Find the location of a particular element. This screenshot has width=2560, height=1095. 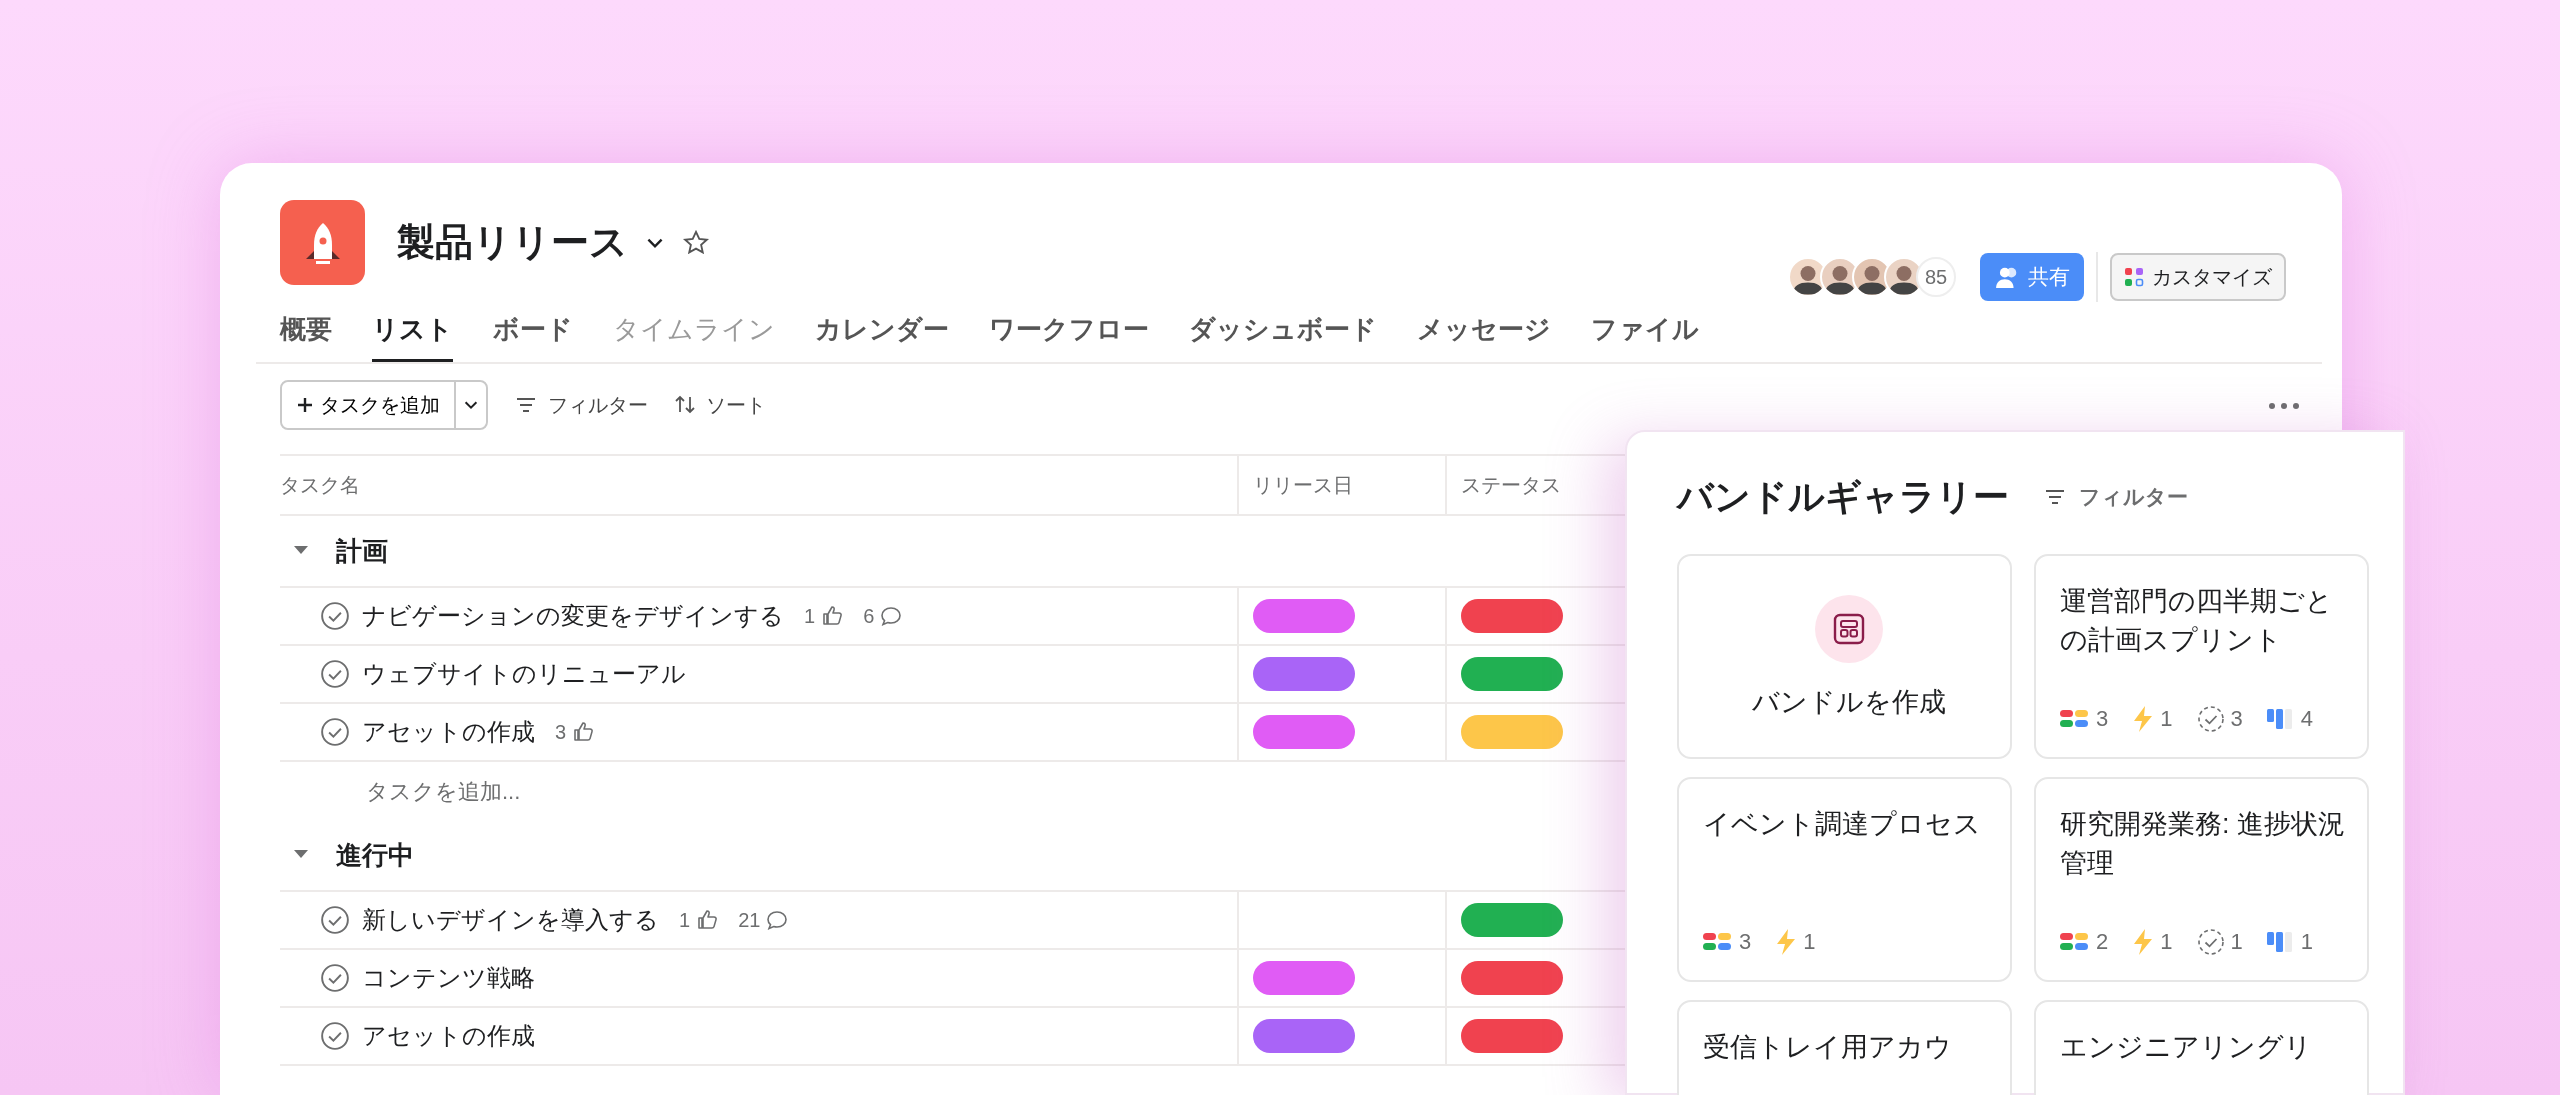

tab: メッセージ is located at coordinates (1484, 336).